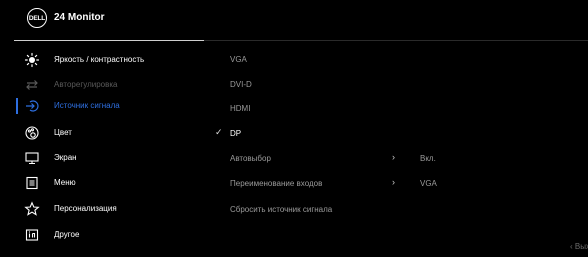  Describe the element at coordinates (219, 132) in the screenshot. I see `check-icon: ✓` at that location.